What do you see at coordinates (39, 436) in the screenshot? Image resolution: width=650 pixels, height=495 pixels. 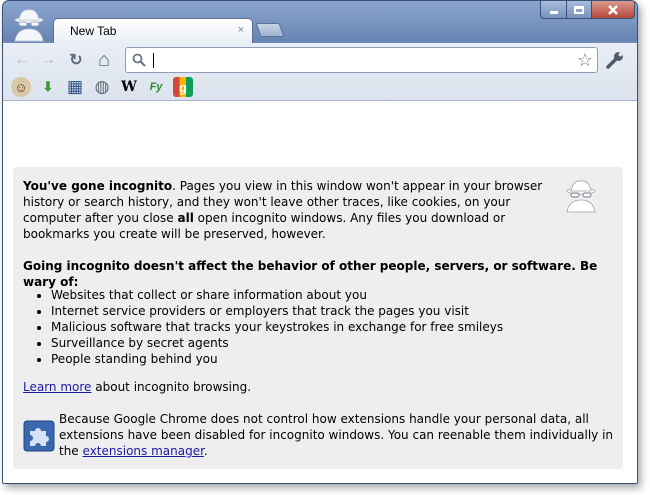 I see `extension-puzzle-icon` at bounding box center [39, 436].